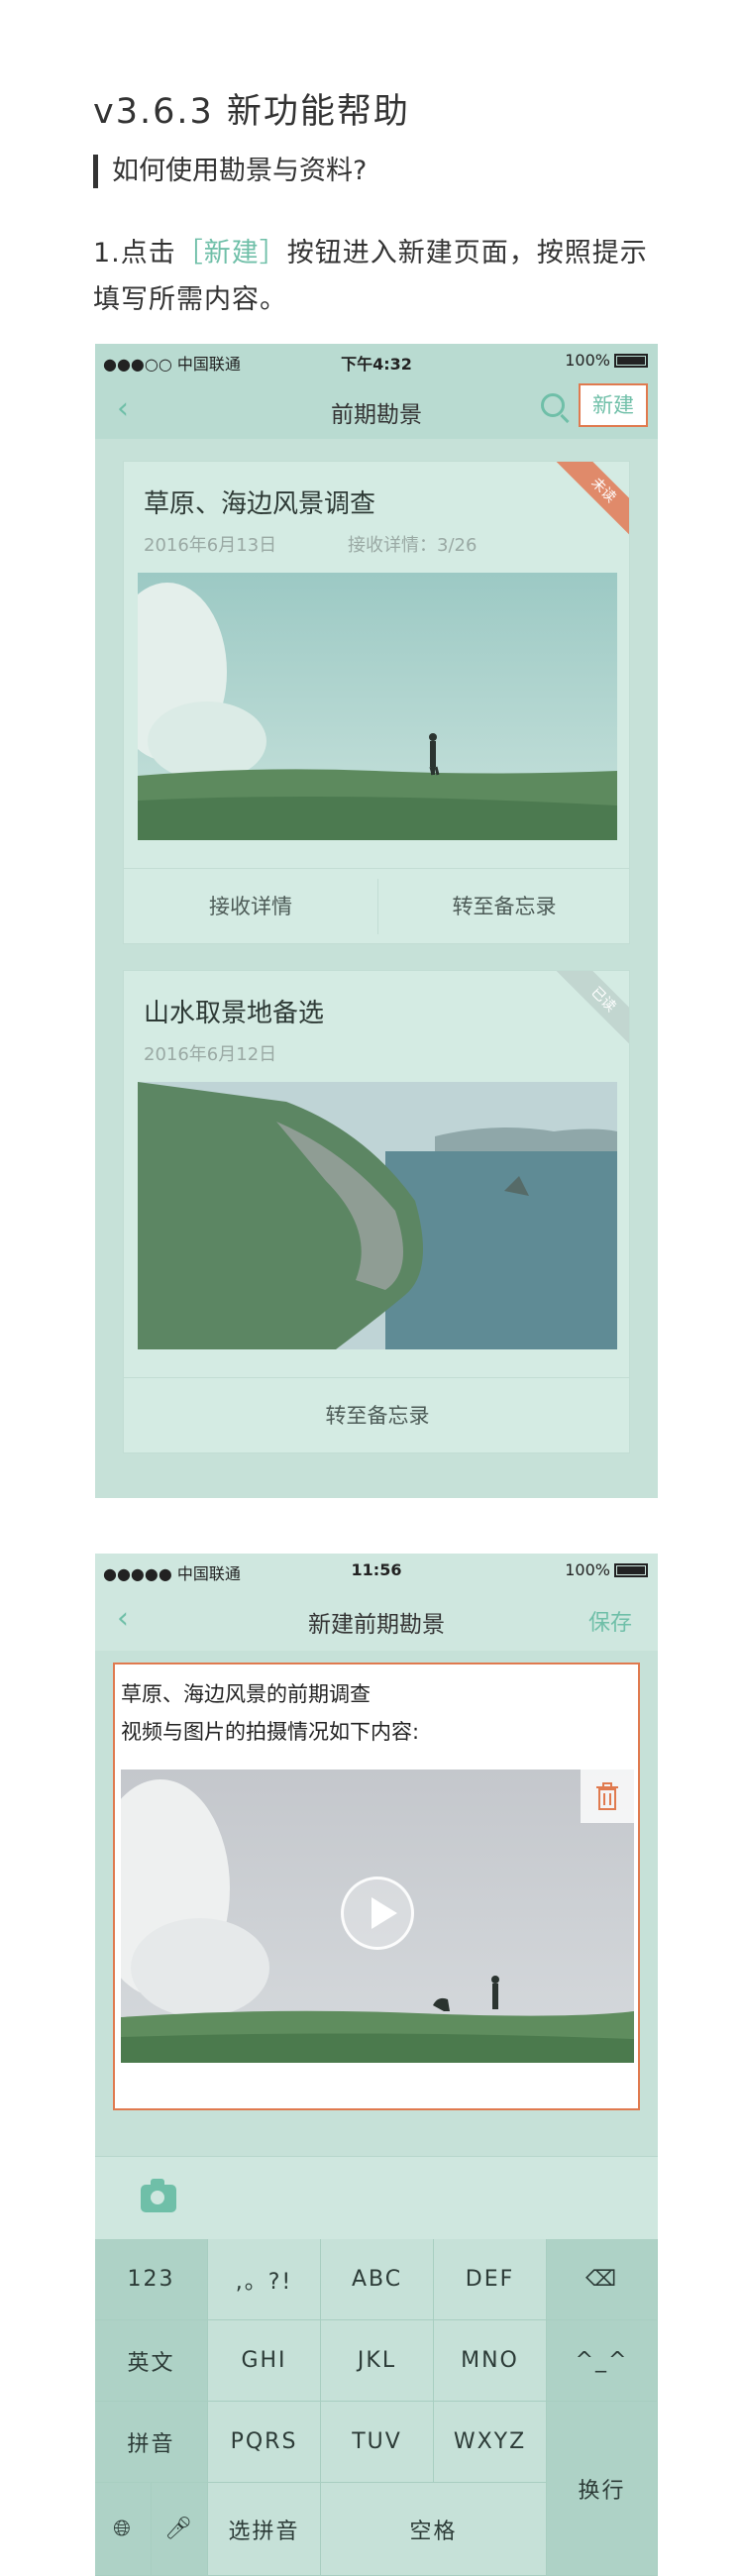 Image resolution: width=743 pixels, height=2576 pixels. Describe the element at coordinates (234, 1014) in the screenshot. I see `card-title: 山水取景地备选` at that location.